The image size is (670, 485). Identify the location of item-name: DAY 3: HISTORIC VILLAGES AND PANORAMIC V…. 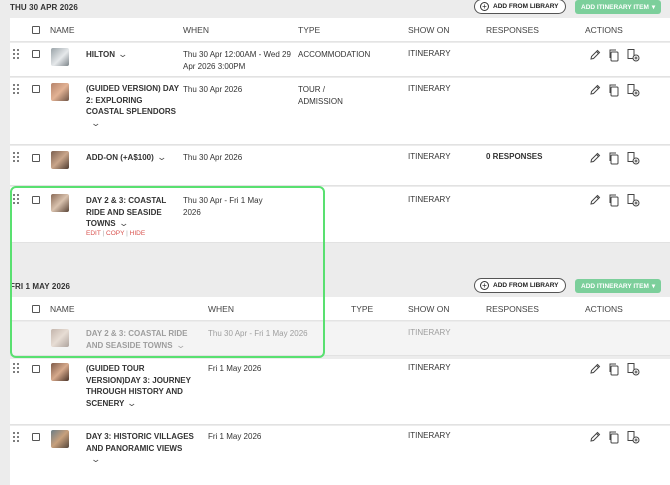
(143, 448).